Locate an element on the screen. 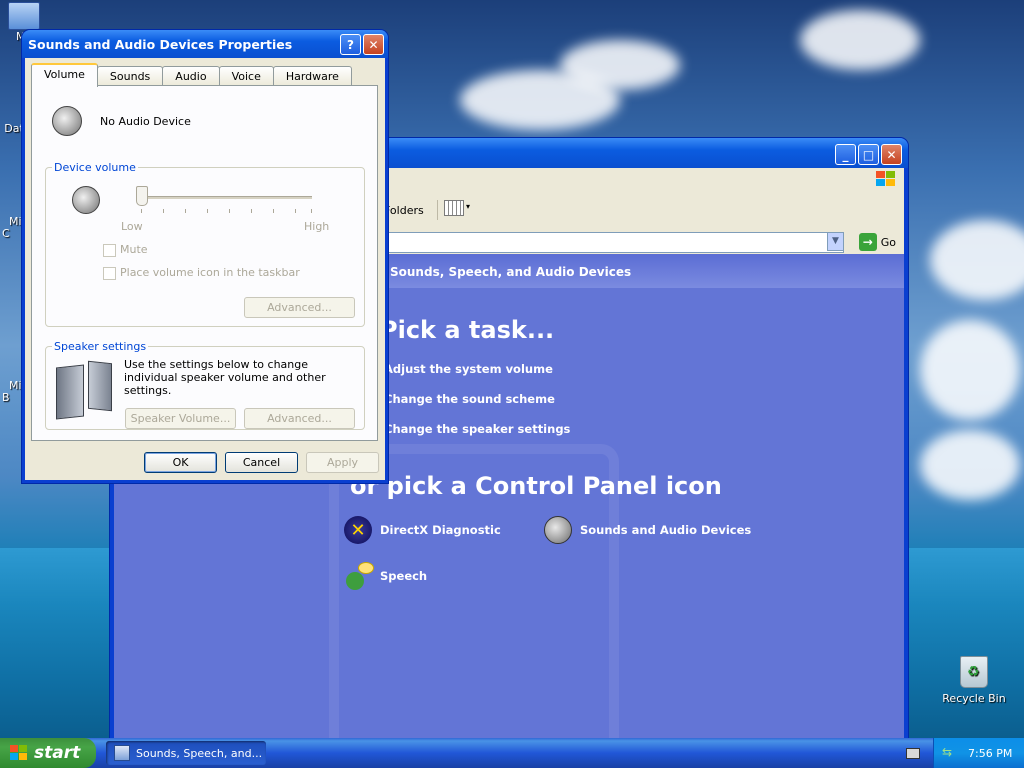 This screenshot has height=768, width=1024. chevron-down-icon: ▾ is located at coordinates (468, 206).